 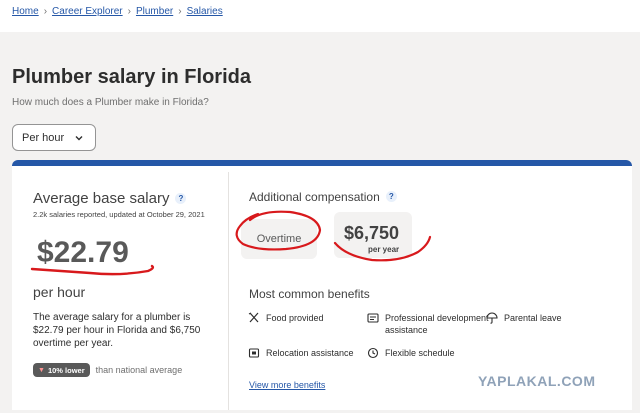 I want to click on benefit-label: Relocation assistance, so click(x=310, y=353).